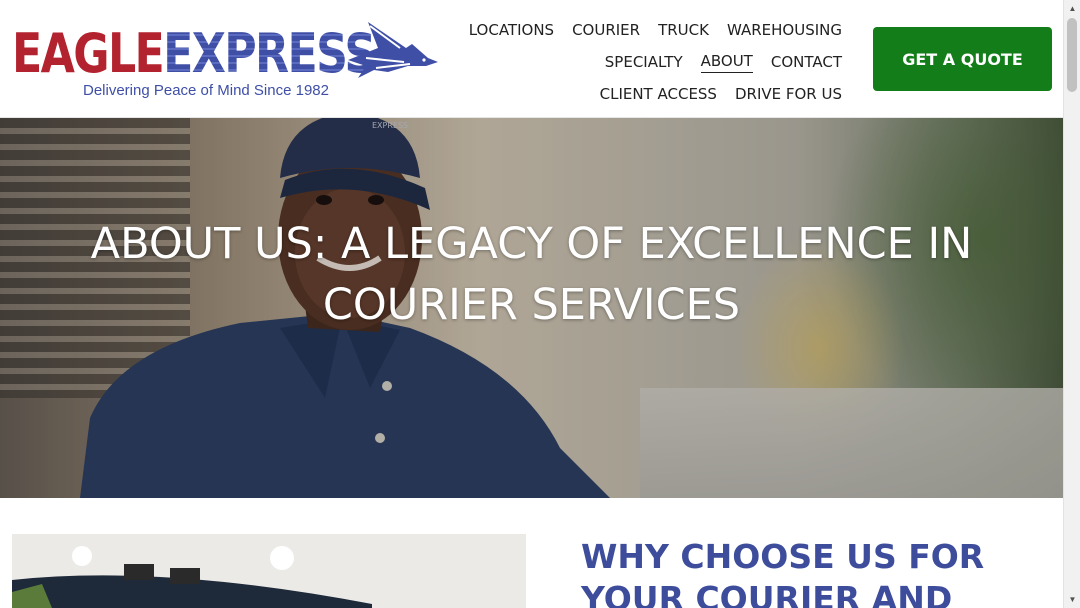  I want to click on nav-link-client-access: CLIENT ACCESS, so click(658, 94).